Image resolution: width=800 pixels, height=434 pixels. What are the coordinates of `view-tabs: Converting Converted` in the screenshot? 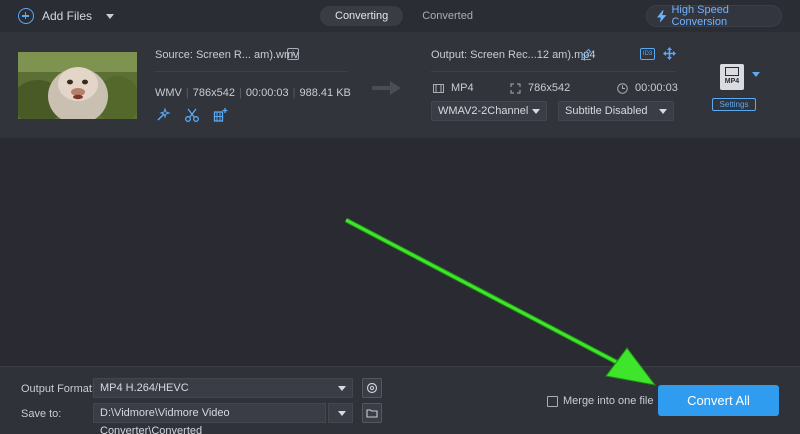 It's located at (404, 16).